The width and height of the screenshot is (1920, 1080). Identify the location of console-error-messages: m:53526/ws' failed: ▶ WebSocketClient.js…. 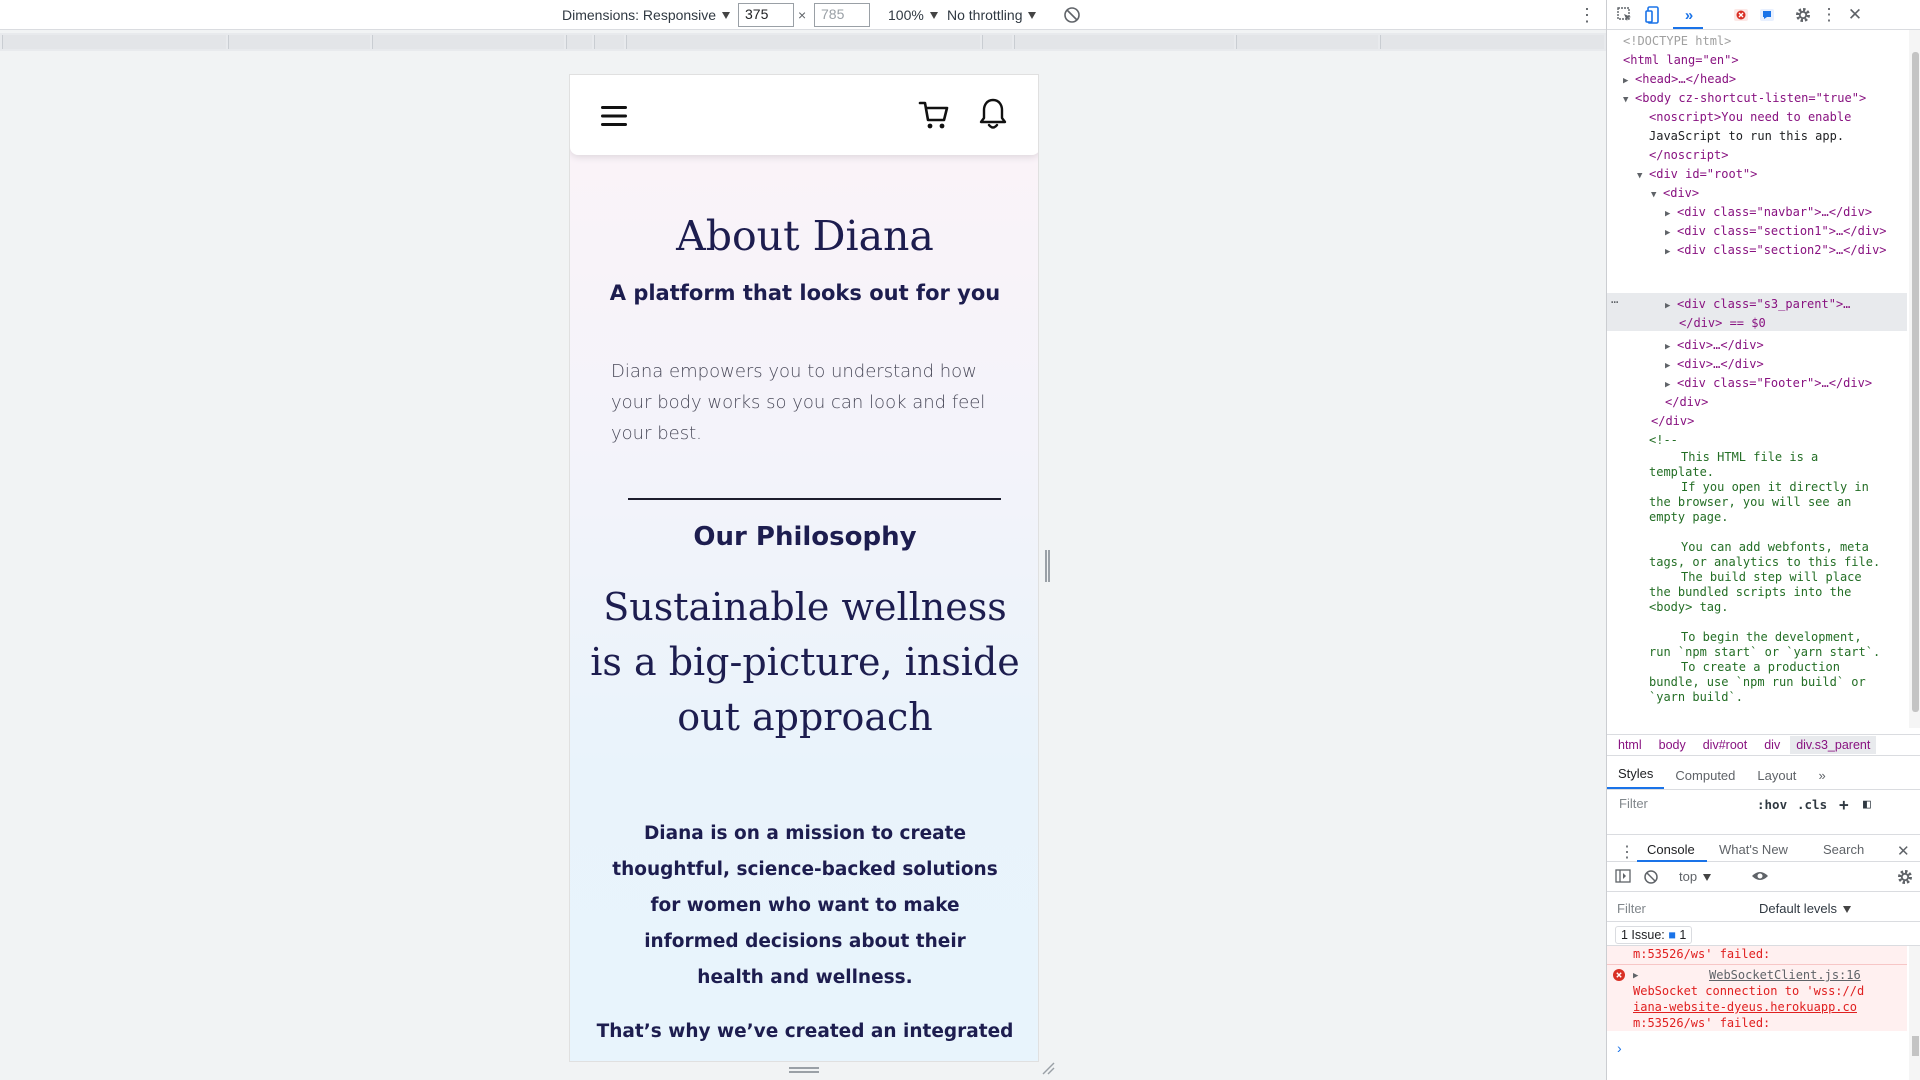
(1757, 988).